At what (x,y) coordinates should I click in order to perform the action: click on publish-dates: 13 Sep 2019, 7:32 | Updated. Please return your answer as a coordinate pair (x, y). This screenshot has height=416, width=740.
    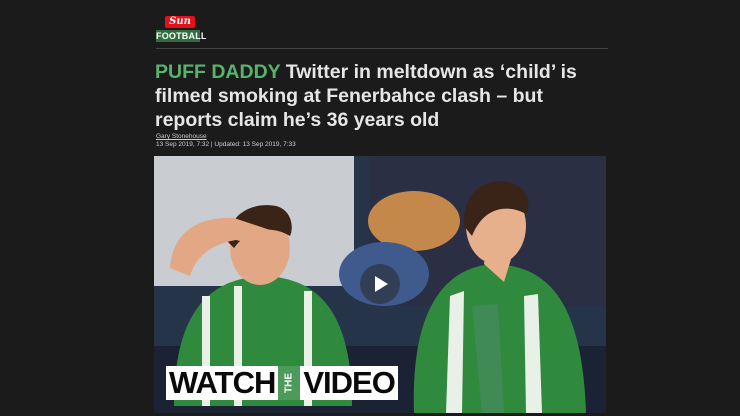
    Looking at the image, I should click on (226, 144).